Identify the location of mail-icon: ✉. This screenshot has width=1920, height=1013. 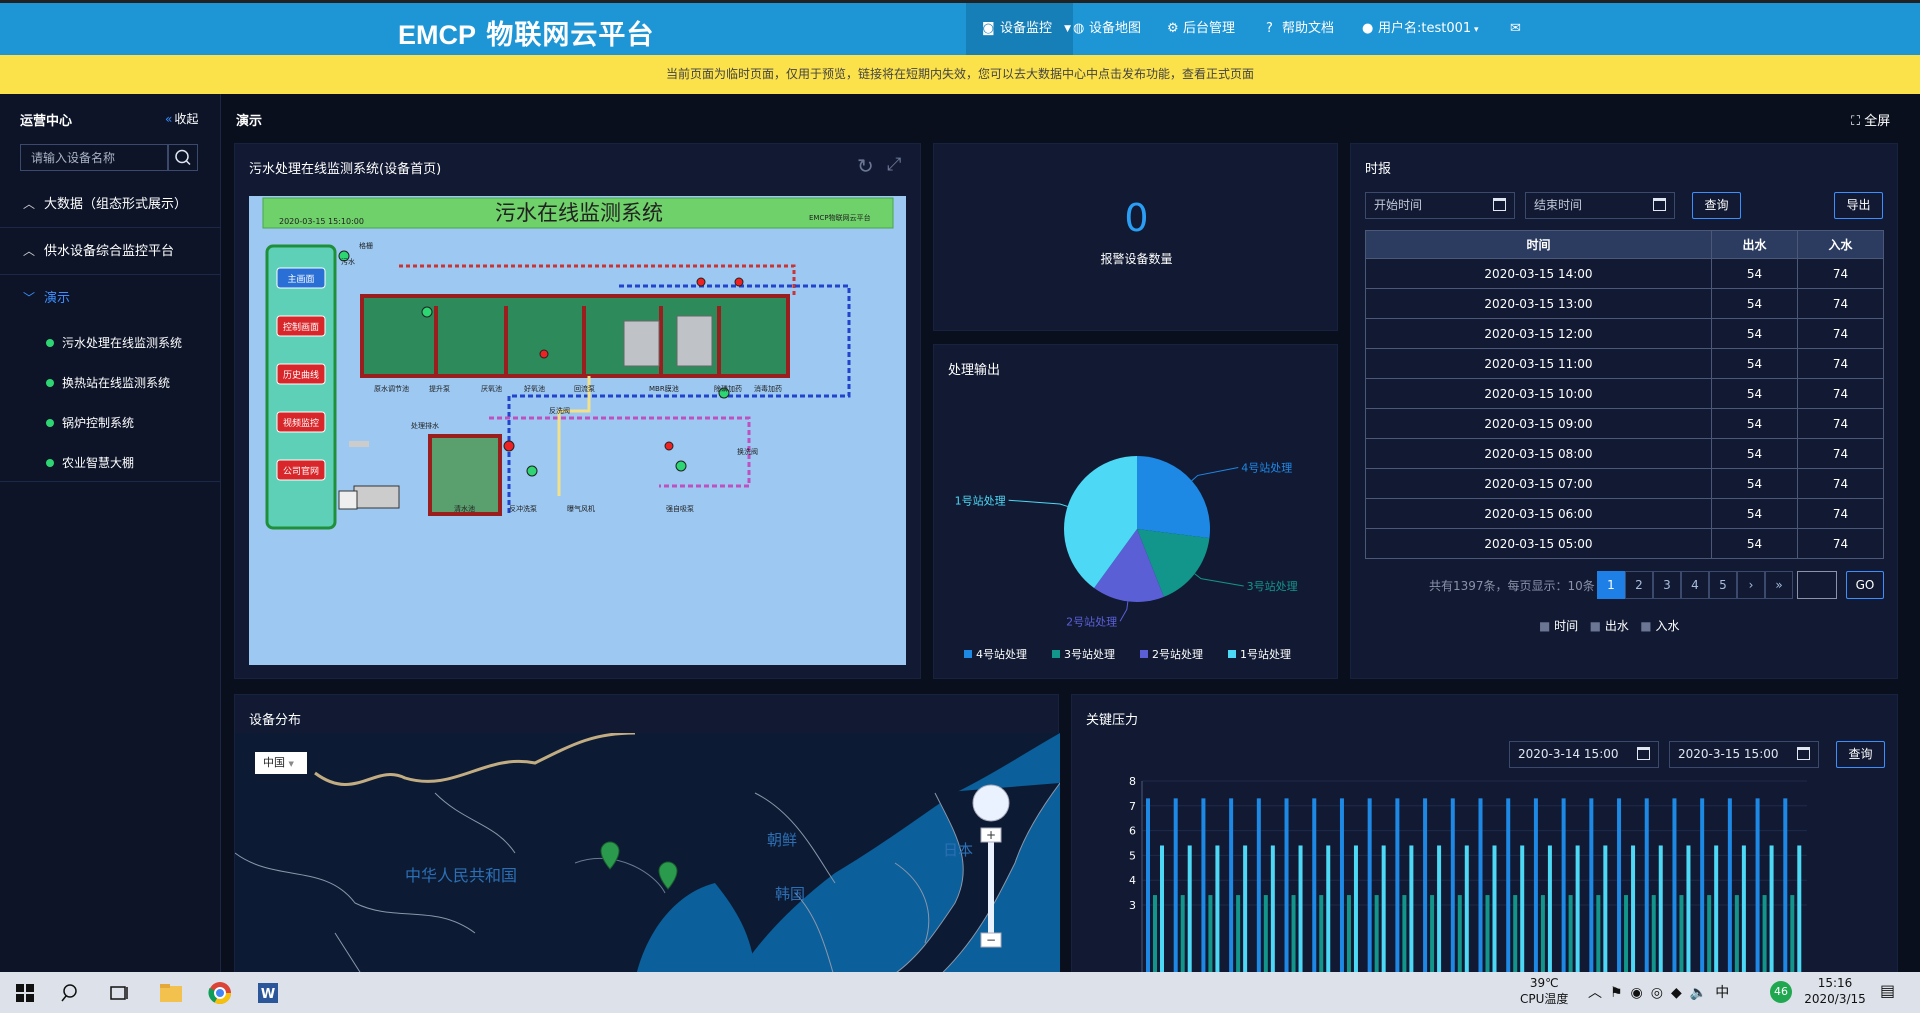
(1509, 29).